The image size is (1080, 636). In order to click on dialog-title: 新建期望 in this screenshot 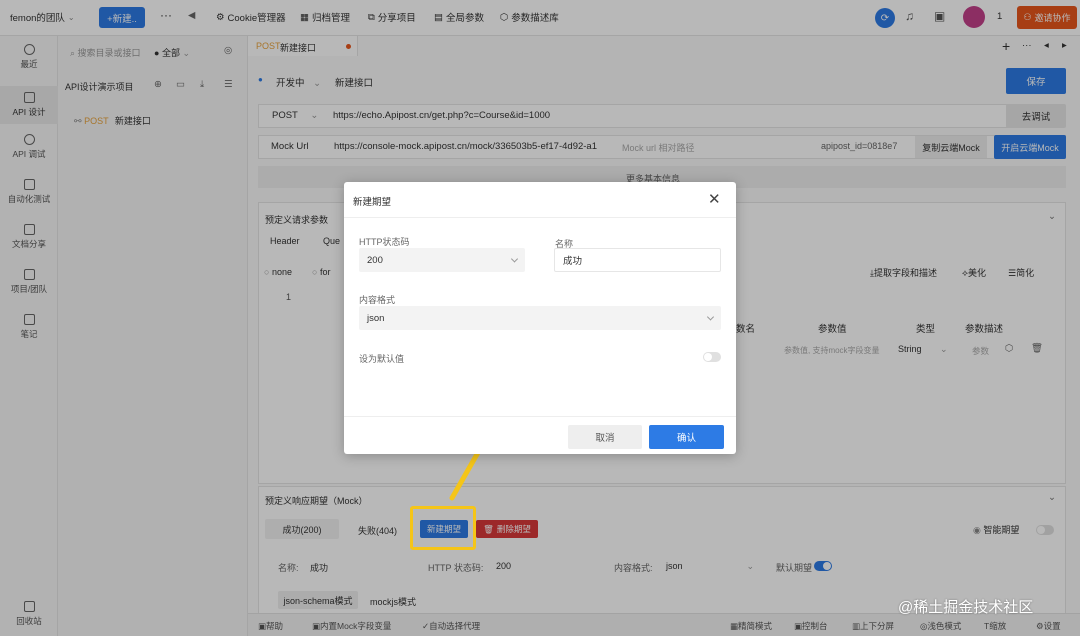, I will do `click(372, 202)`.